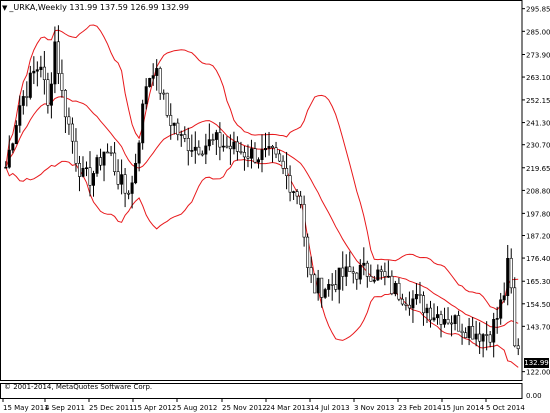  Describe the element at coordinates (538, 78) in the screenshot. I see `y-tick-label: 263.10` at that location.